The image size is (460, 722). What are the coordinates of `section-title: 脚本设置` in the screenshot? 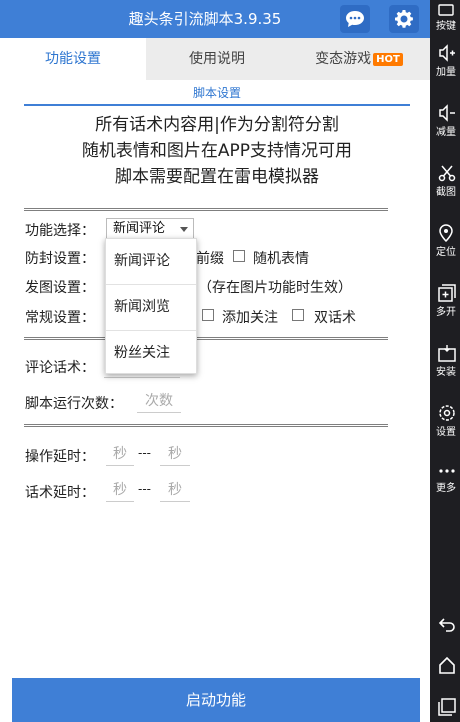 It's located at (217, 95).